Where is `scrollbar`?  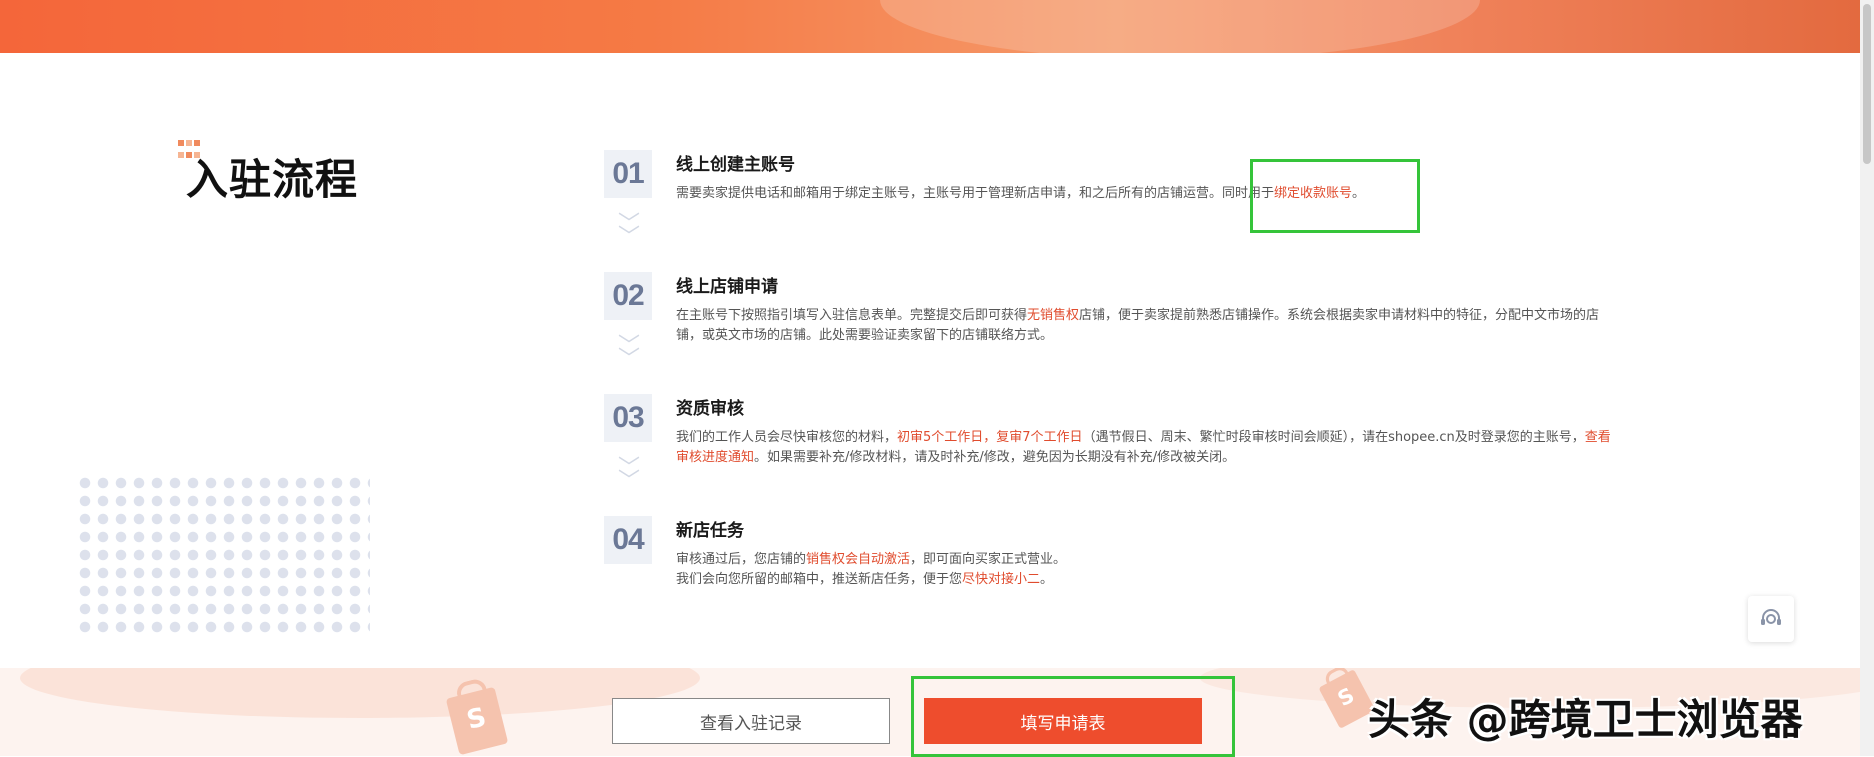 scrollbar is located at coordinates (1867, 378).